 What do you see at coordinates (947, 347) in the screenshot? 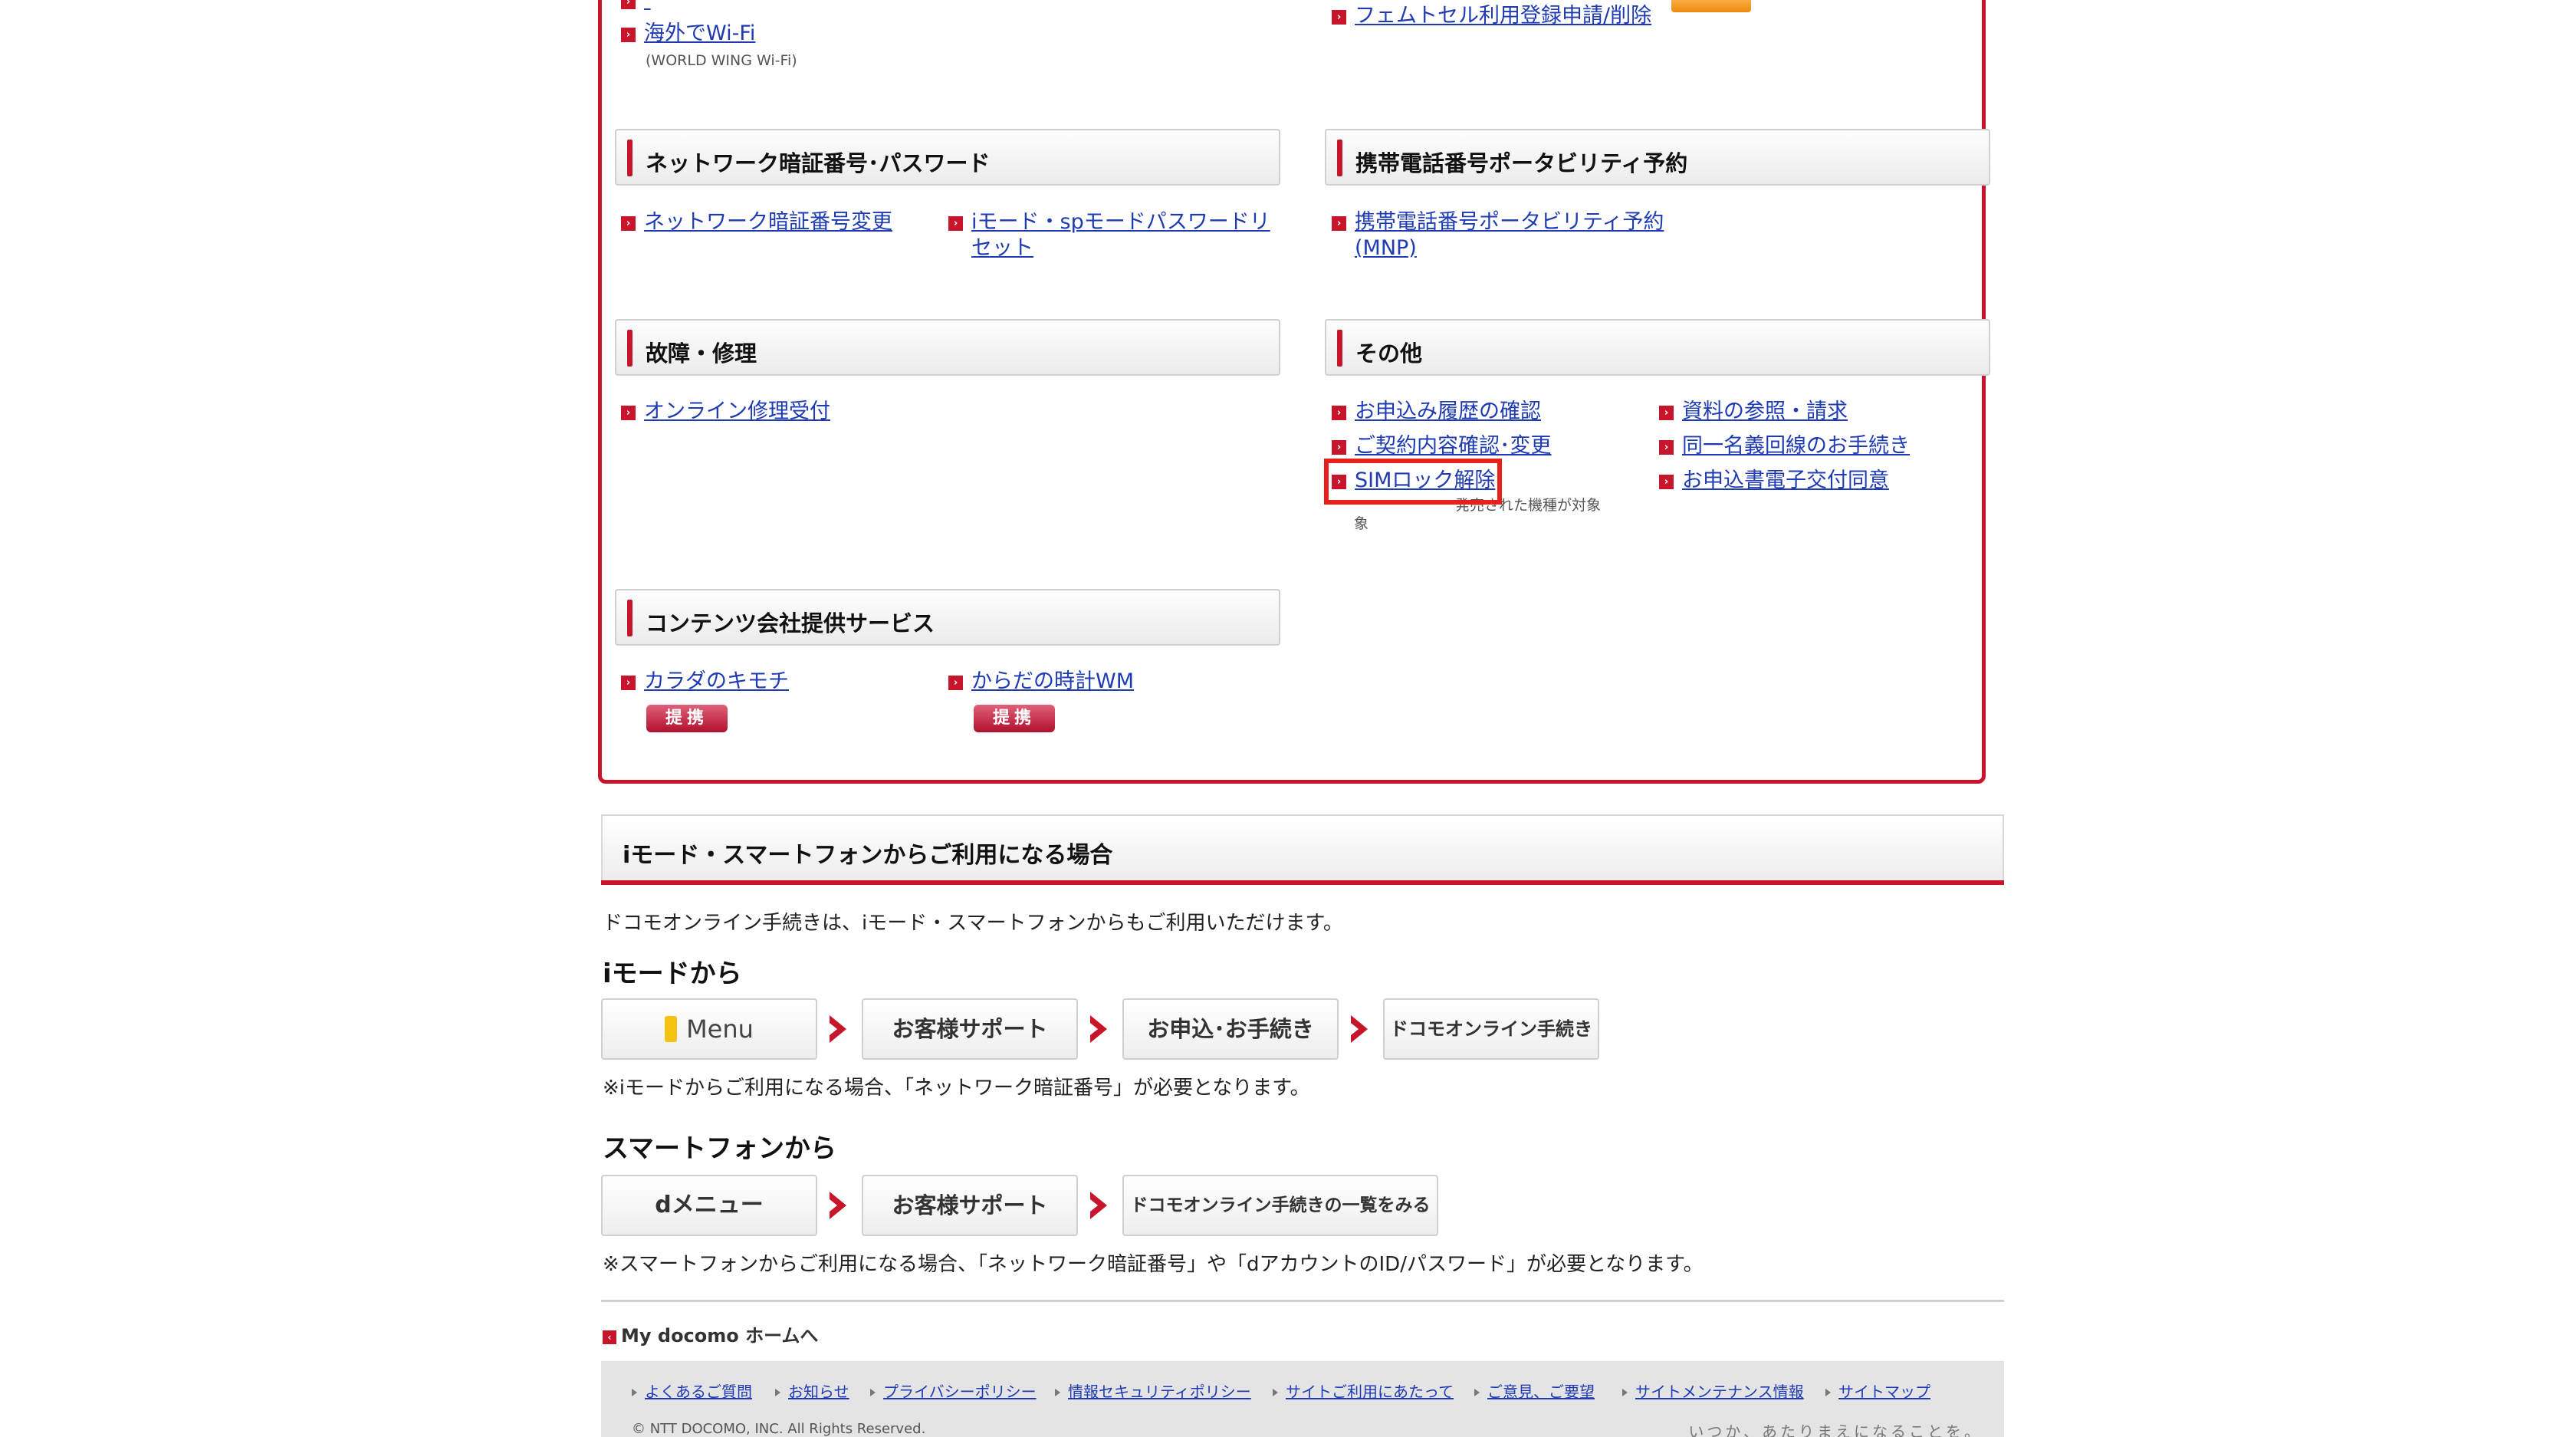
I see `section-header-repair: 故障・修理` at bounding box center [947, 347].